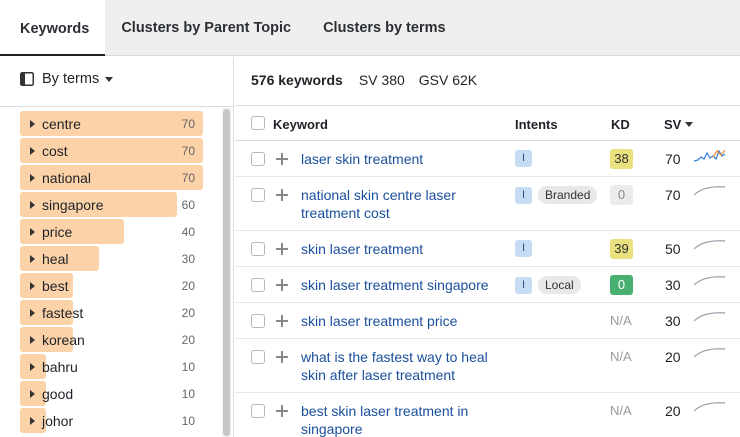 This screenshot has width=740, height=437. Describe the element at coordinates (112, 258) in the screenshot. I see `term-item: heal 30` at that location.